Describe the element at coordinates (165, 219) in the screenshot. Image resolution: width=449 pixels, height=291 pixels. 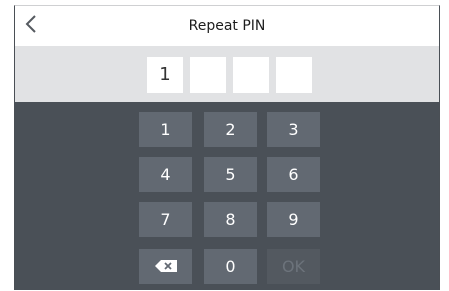
I see `key-7: 7` at that location.